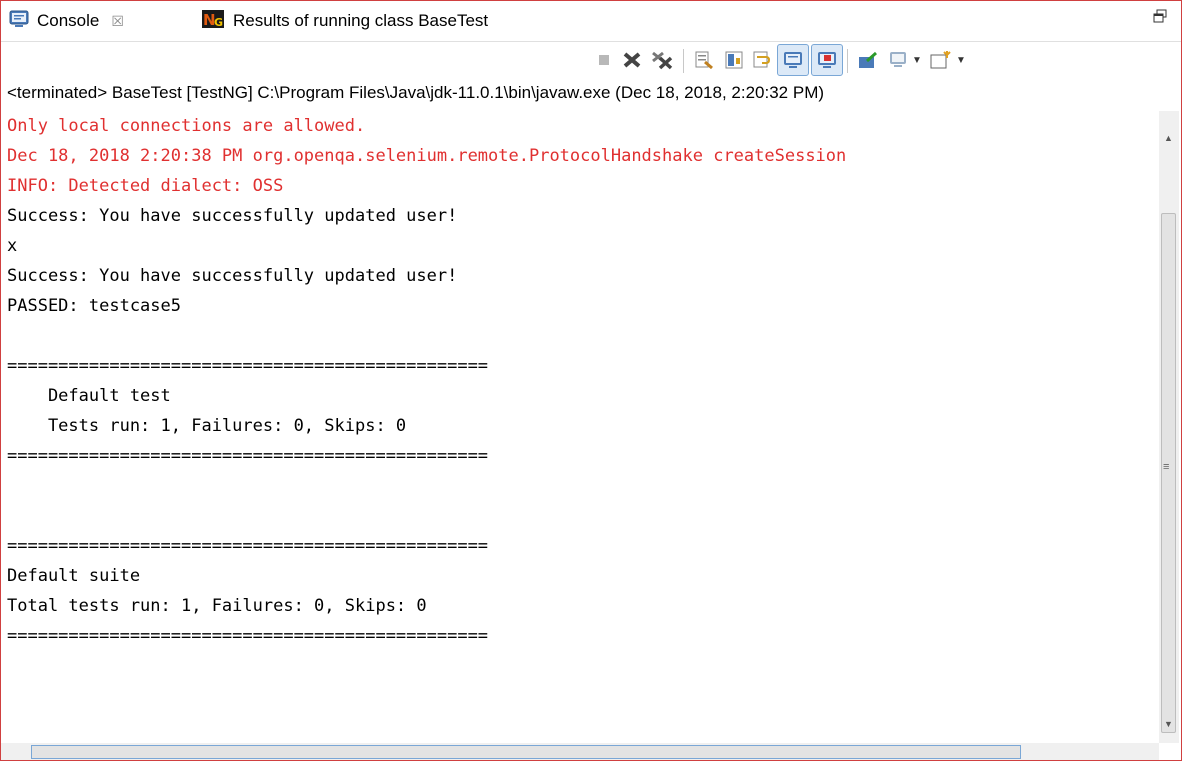  I want to click on tab-console: Console ☒, so click(96, 21).